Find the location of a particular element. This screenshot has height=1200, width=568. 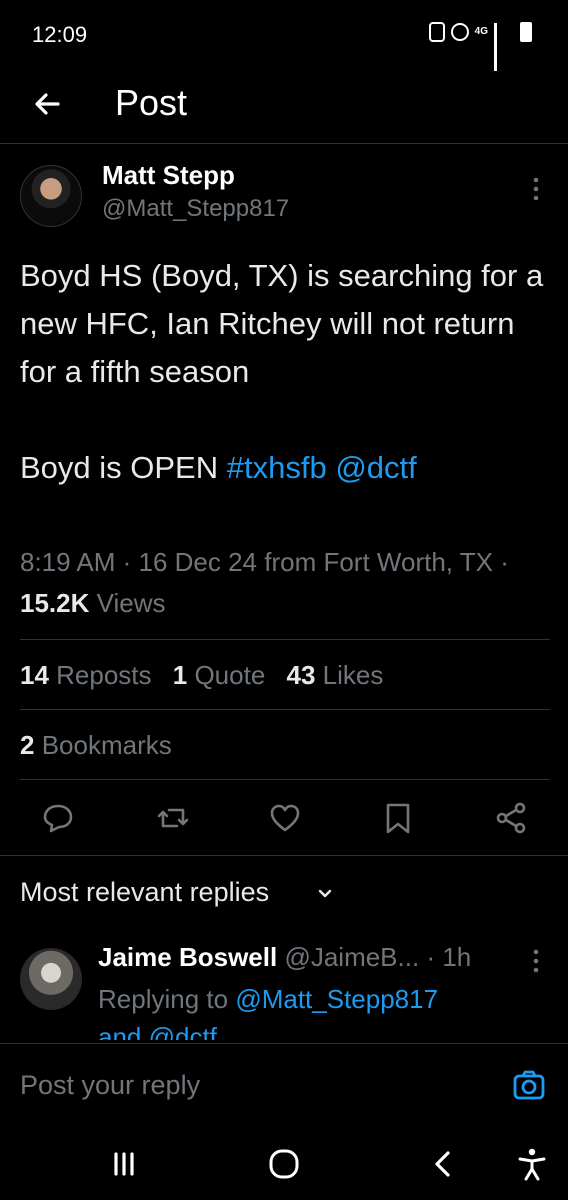

accessibility-icon is located at coordinates (532, 1164).